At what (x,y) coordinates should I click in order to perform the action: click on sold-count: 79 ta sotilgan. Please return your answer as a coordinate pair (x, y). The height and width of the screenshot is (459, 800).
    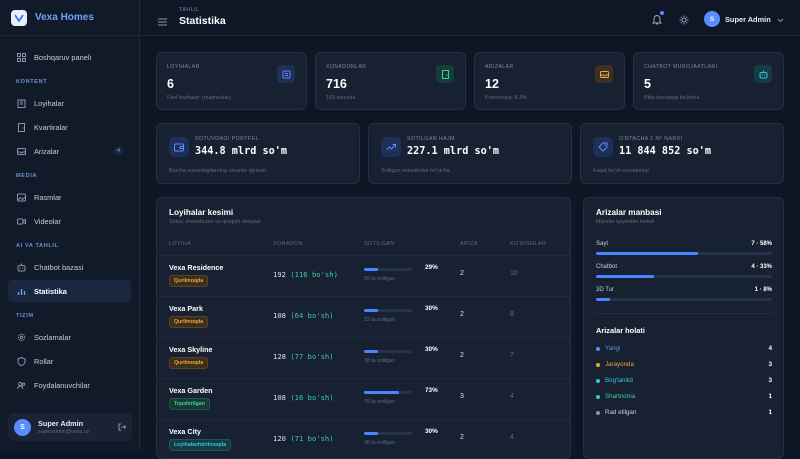
    Looking at the image, I should click on (379, 402).